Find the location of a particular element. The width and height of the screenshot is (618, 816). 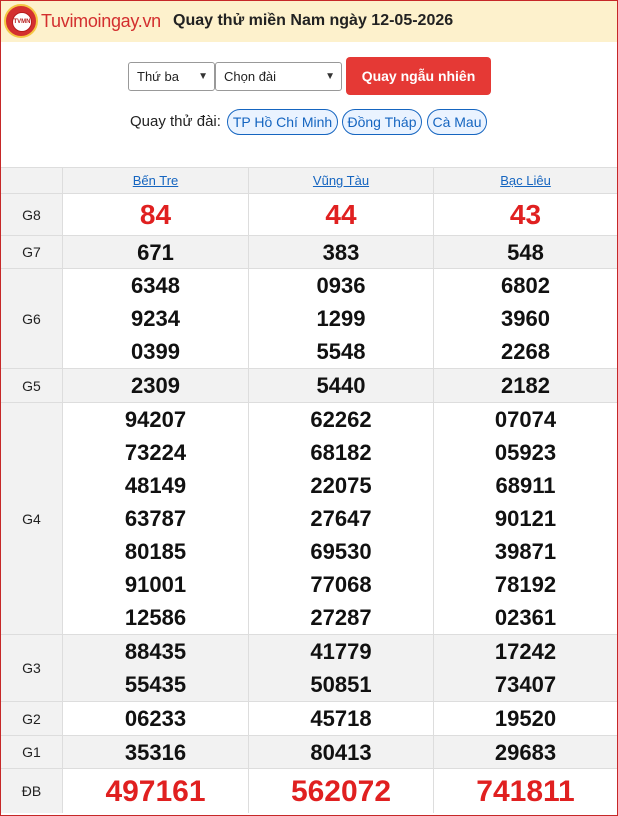

prize-label: G5 is located at coordinates (31, 385).